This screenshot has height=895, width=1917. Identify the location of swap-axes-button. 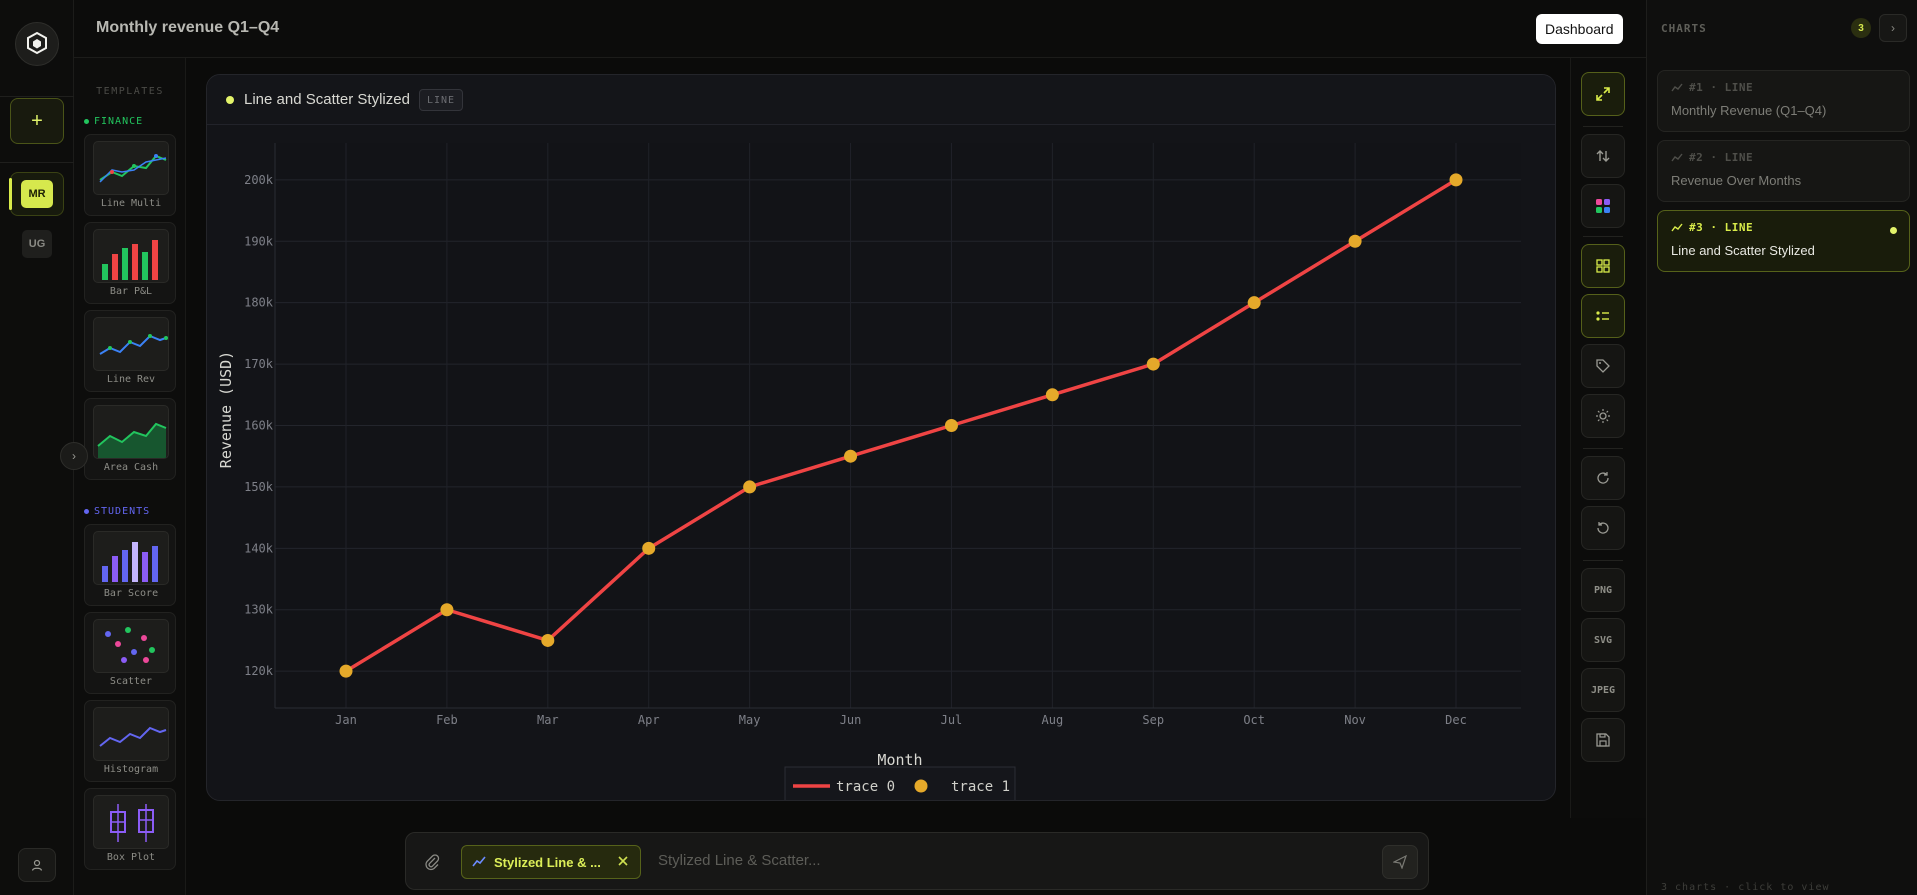
(1603, 156).